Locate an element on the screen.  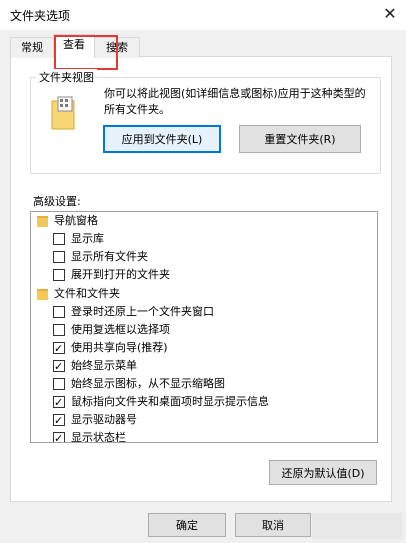
navigation-pane-icon is located at coordinates (42, 221).